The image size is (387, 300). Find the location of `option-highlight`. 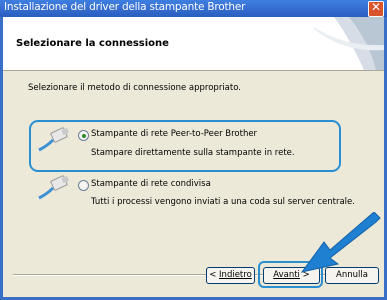

option-highlight is located at coordinates (185, 146).